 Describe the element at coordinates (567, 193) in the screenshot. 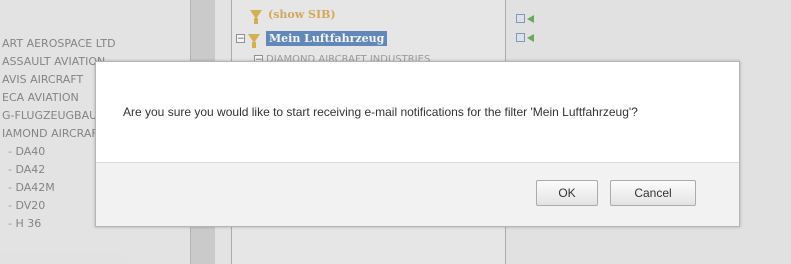

I see `ok-button: OK` at that location.